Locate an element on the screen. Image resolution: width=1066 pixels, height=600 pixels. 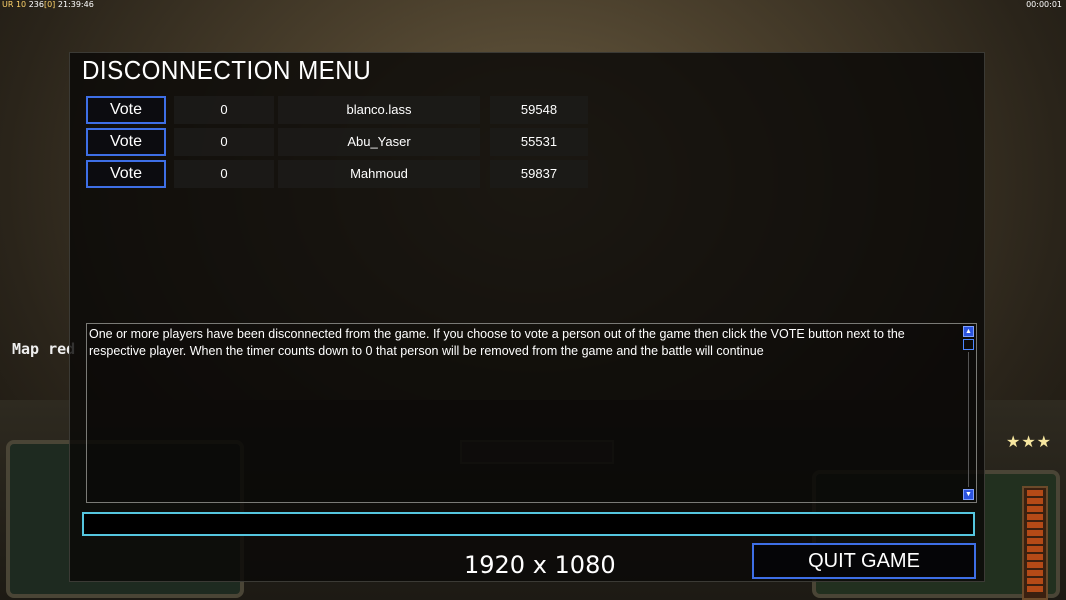
player-name: Abu_Yaser is located at coordinates (379, 142).